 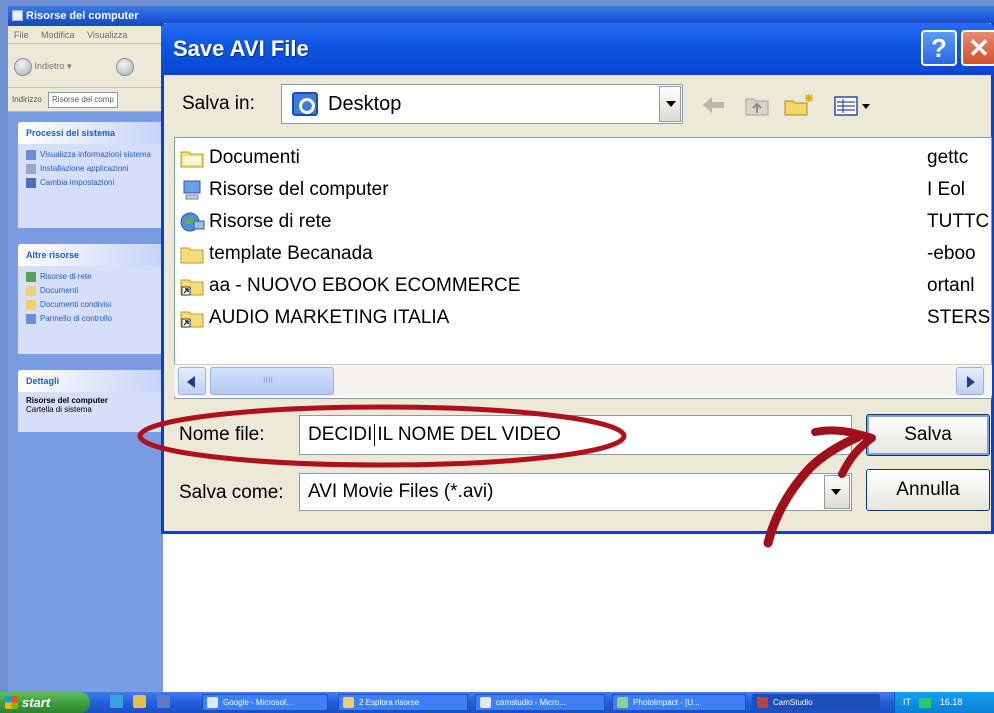 What do you see at coordinates (21, 35) in the screenshot?
I see `menu-file: File` at bounding box center [21, 35].